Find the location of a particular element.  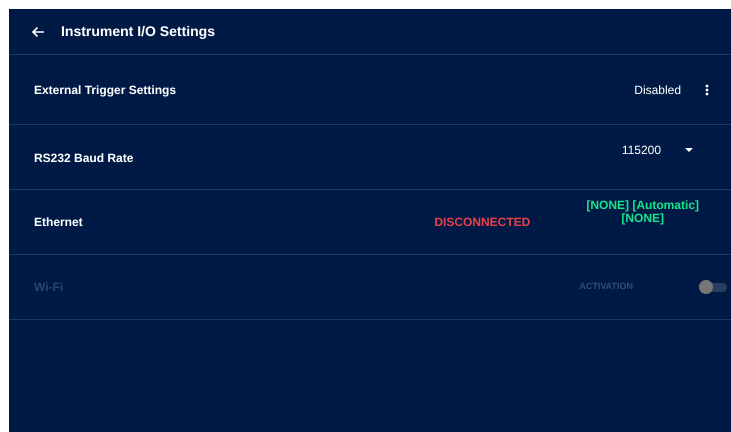

page-title: Instrument I/O Settings is located at coordinates (138, 31).